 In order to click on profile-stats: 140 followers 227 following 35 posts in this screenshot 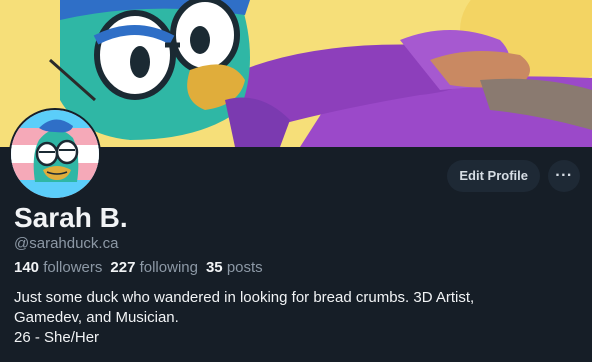, I will do `click(138, 267)`.